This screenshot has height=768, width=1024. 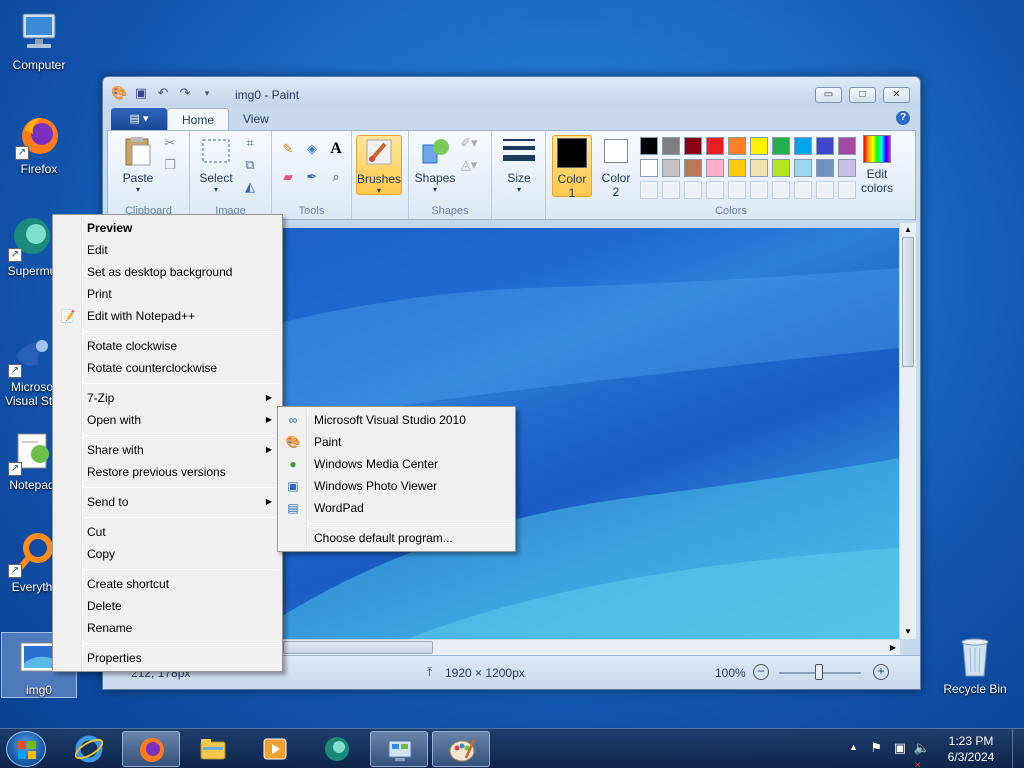 I want to click on help-icon: ?, so click(x=903, y=118).